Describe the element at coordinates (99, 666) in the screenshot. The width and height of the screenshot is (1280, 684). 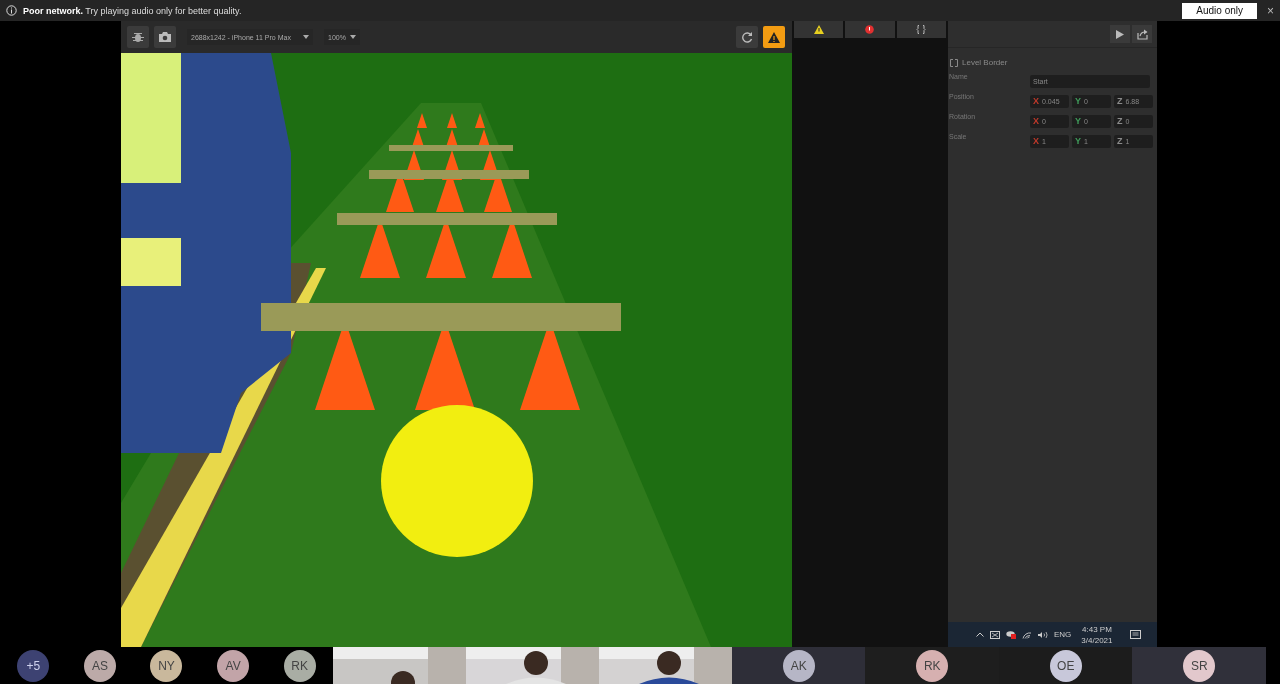
I see `participant-avatar: AS` at that location.